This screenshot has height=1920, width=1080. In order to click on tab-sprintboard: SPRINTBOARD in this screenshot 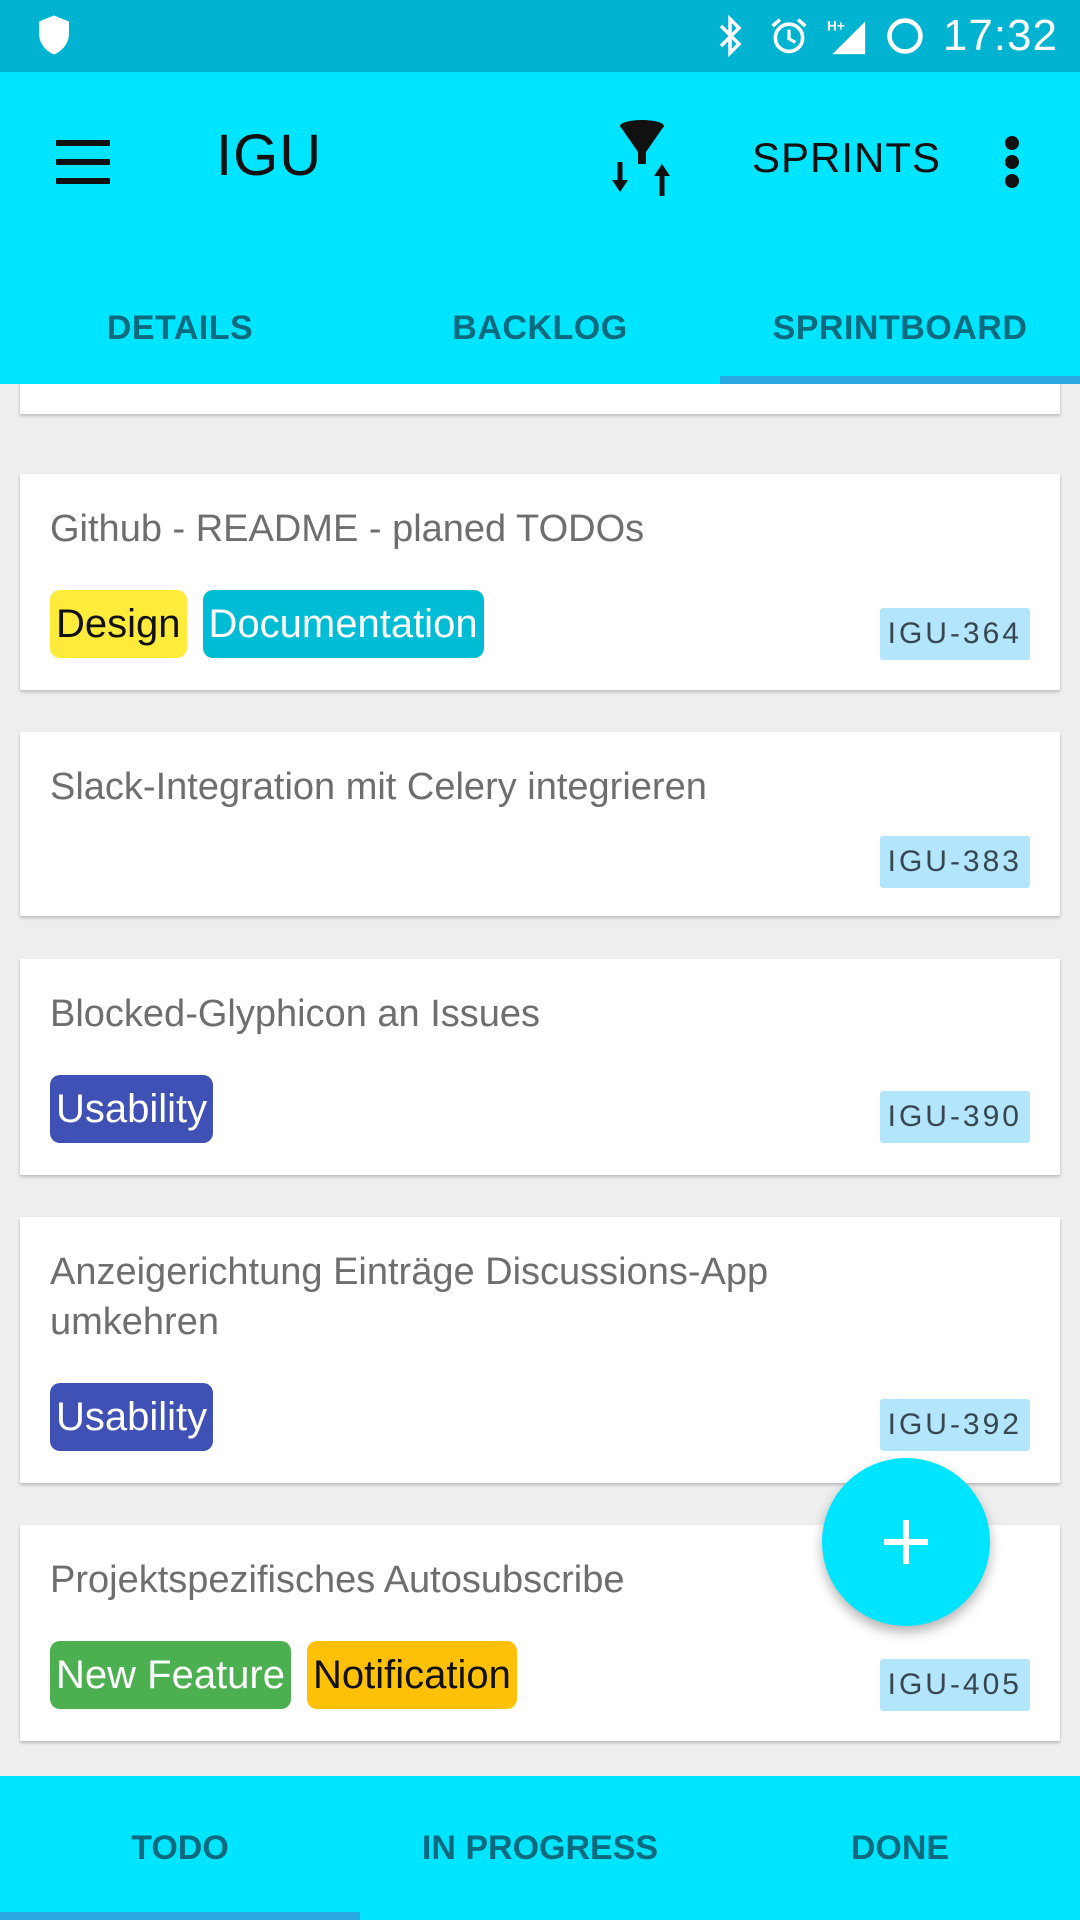, I will do `click(900, 328)`.